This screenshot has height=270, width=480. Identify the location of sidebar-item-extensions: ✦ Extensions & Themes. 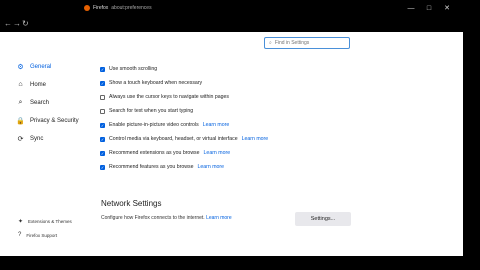
(45, 221).